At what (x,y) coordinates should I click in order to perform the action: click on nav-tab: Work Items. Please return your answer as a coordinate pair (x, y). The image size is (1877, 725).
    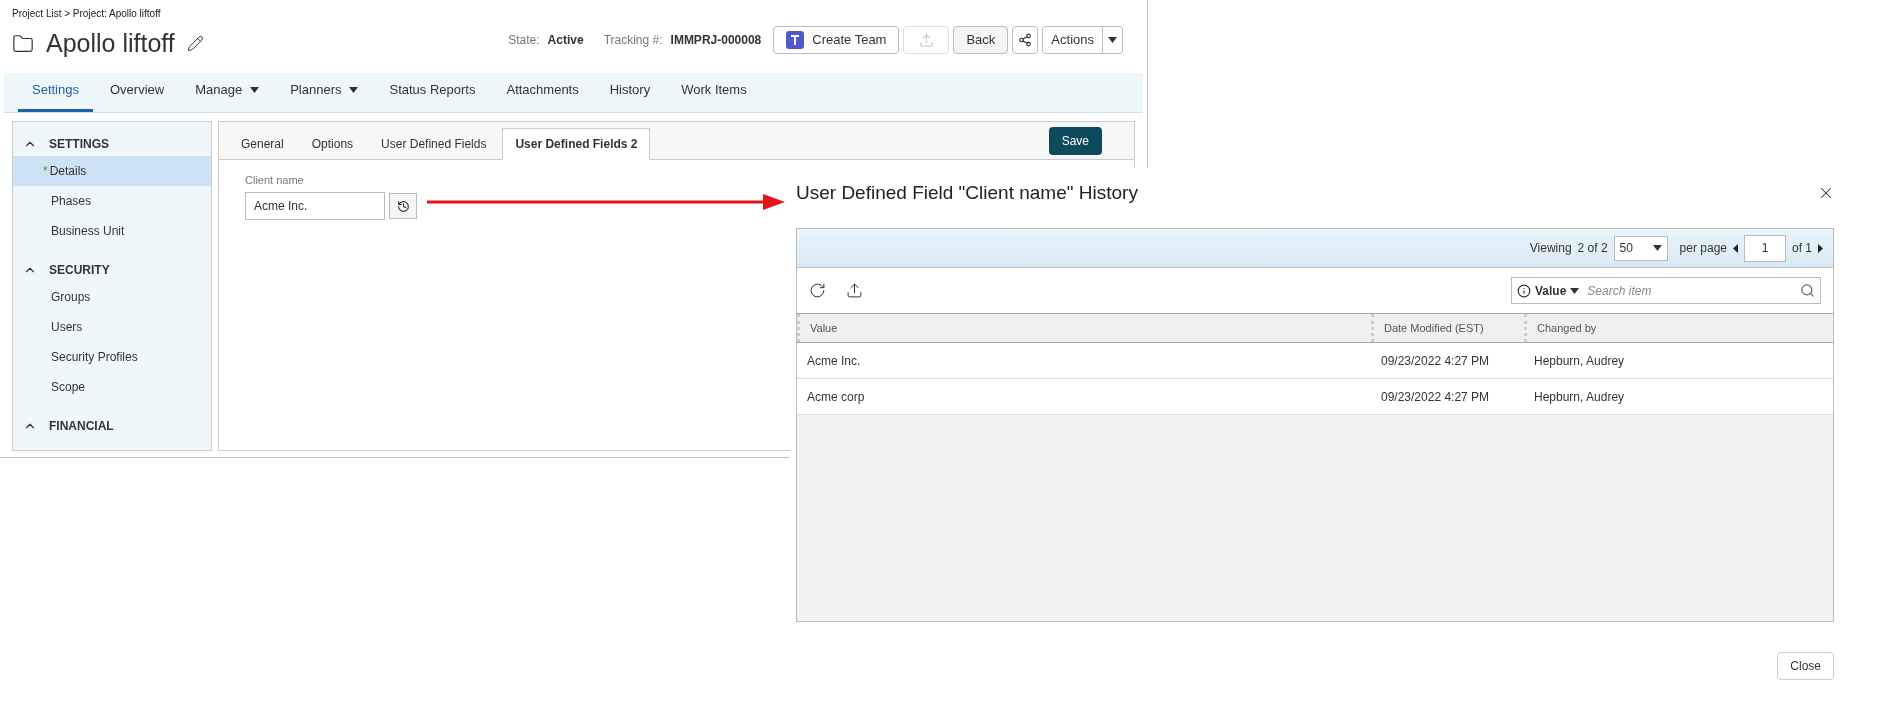
    Looking at the image, I should click on (714, 91).